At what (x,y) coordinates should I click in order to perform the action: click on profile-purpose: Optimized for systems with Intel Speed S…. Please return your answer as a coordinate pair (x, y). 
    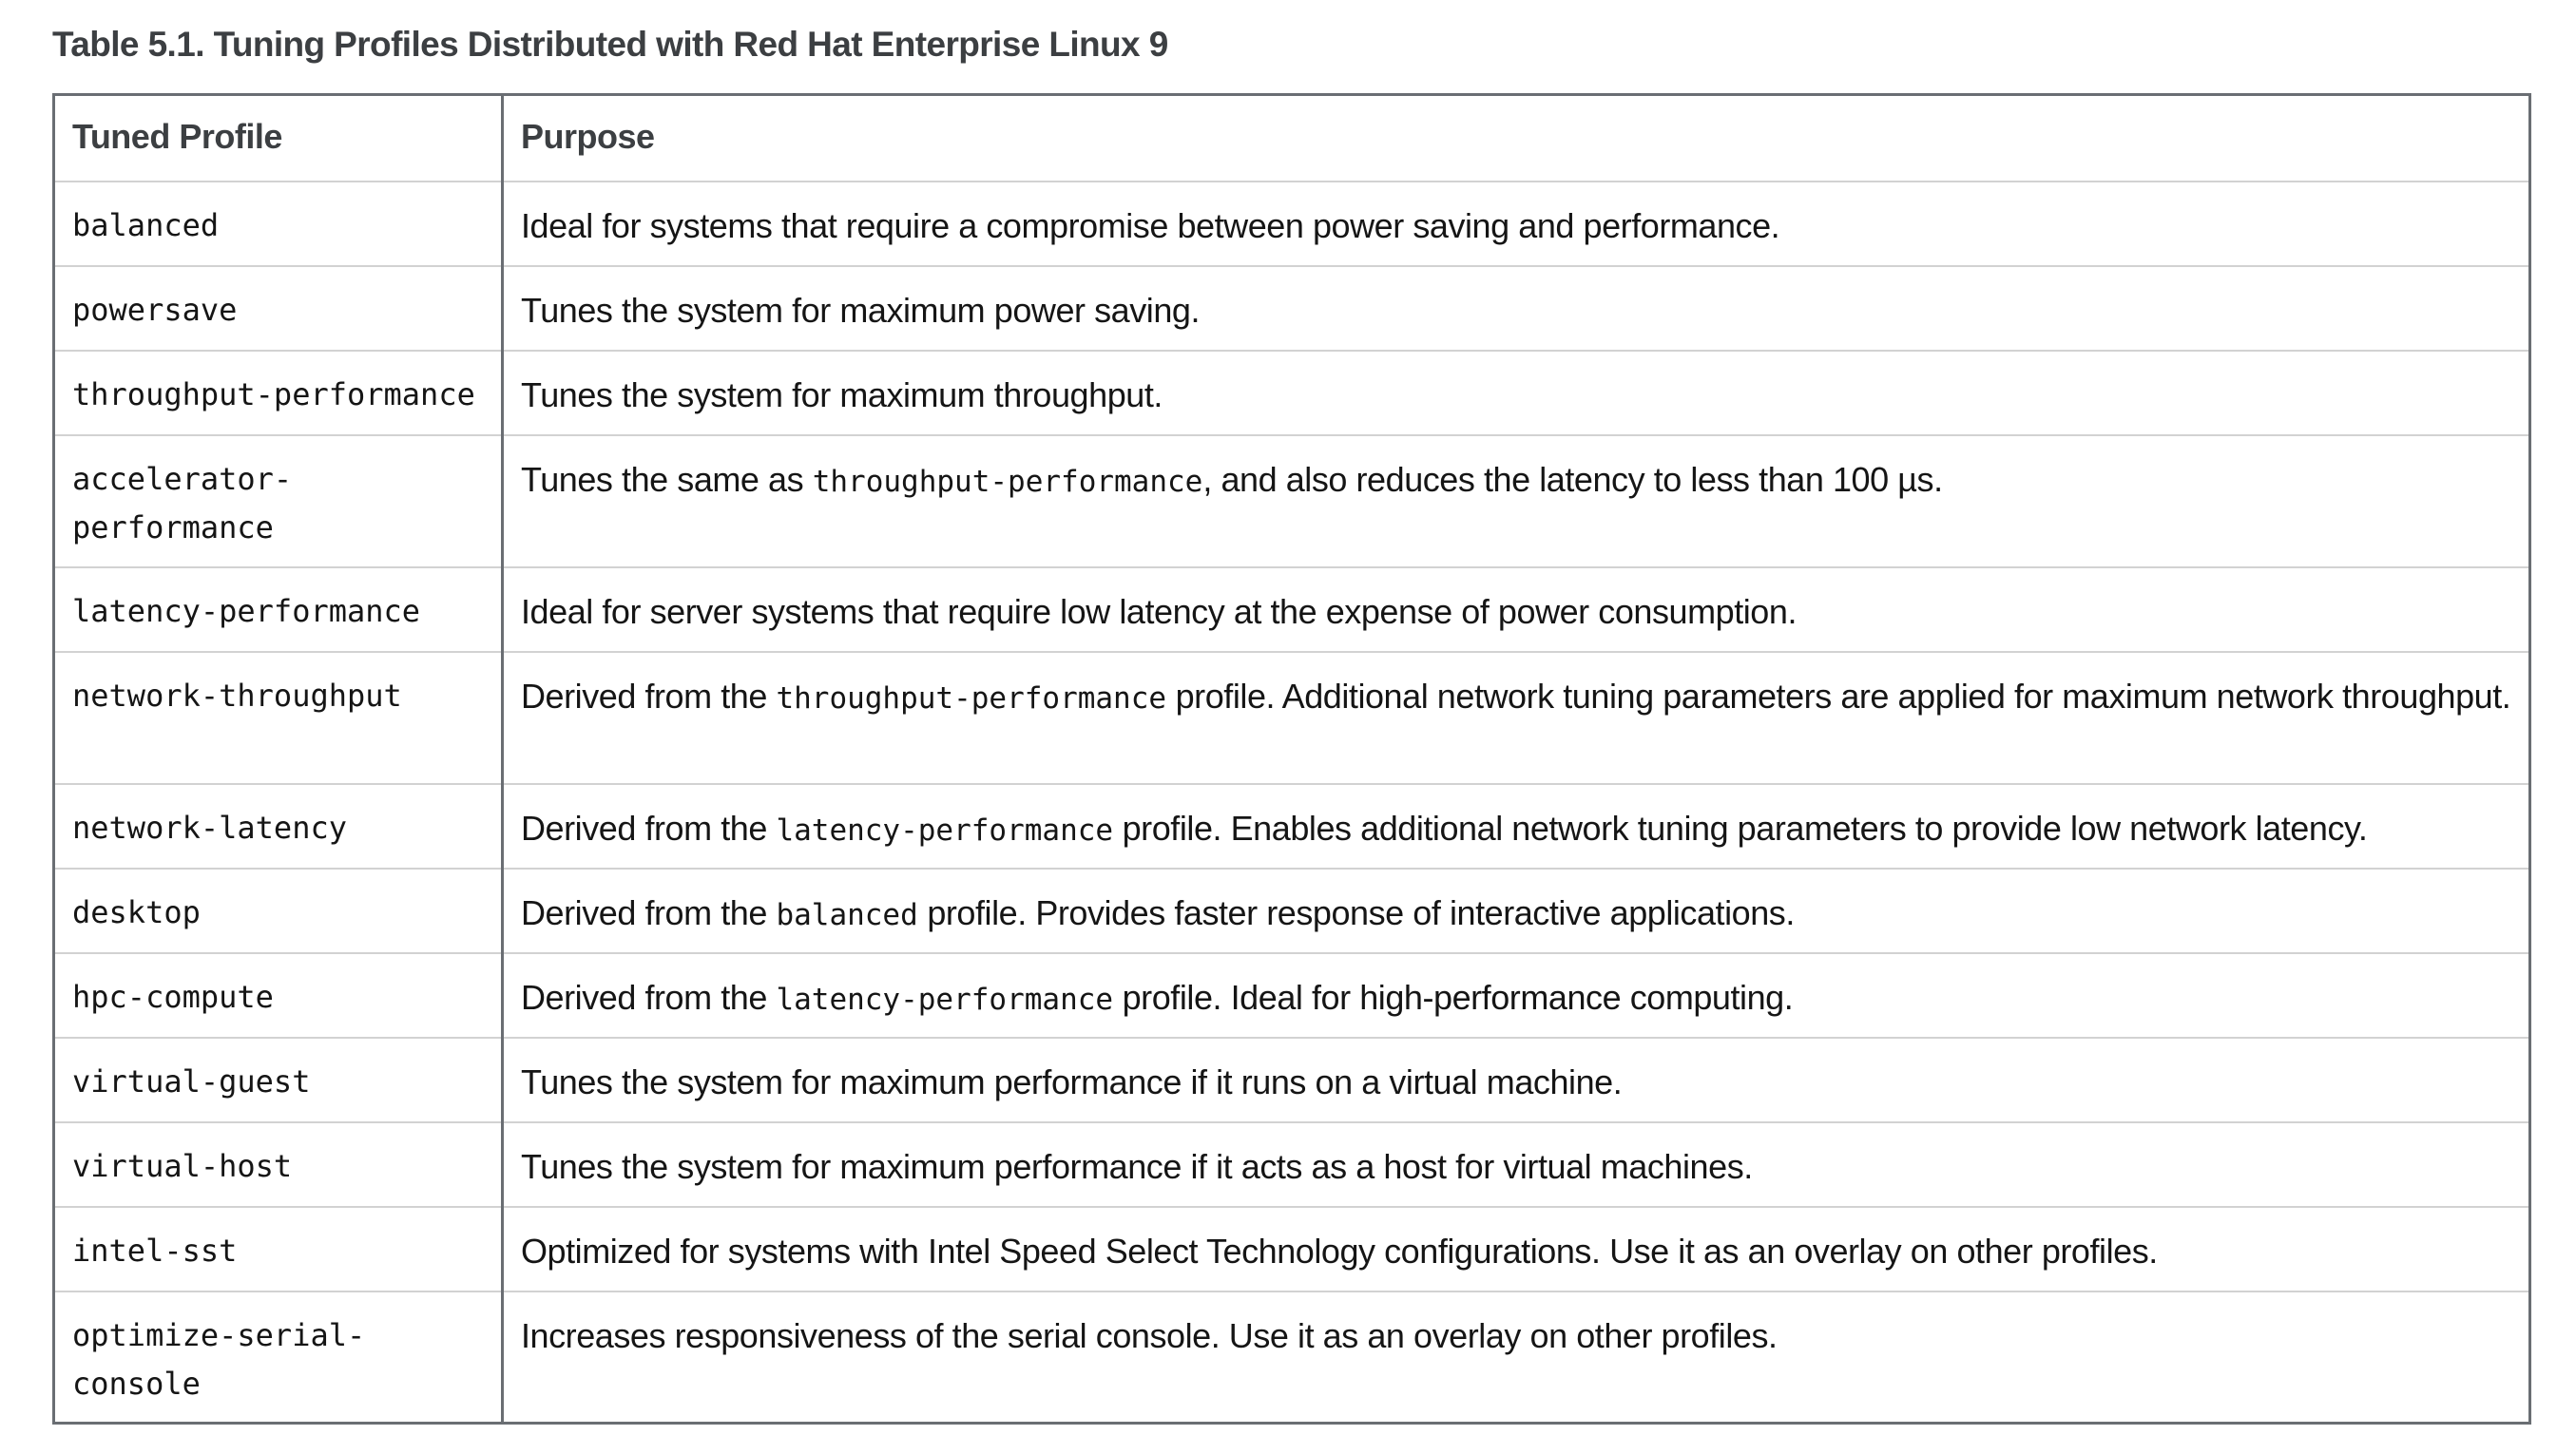
    Looking at the image, I should click on (1516, 1249).